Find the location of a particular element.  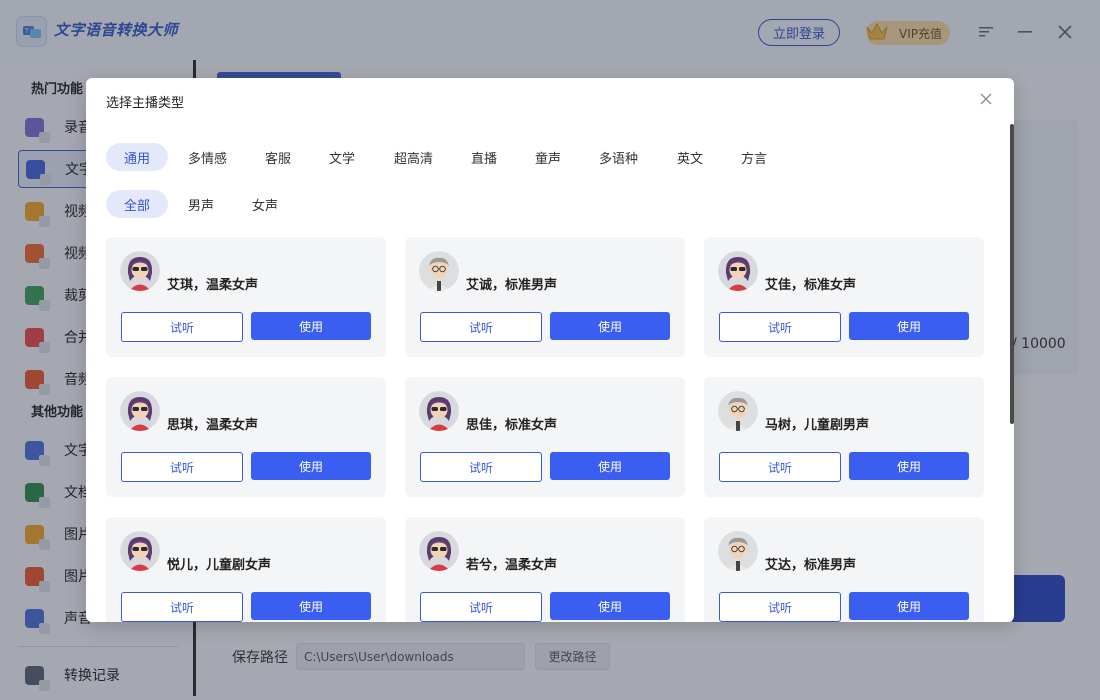

voice-name: 艾佳，标准女声 is located at coordinates (811, 285).